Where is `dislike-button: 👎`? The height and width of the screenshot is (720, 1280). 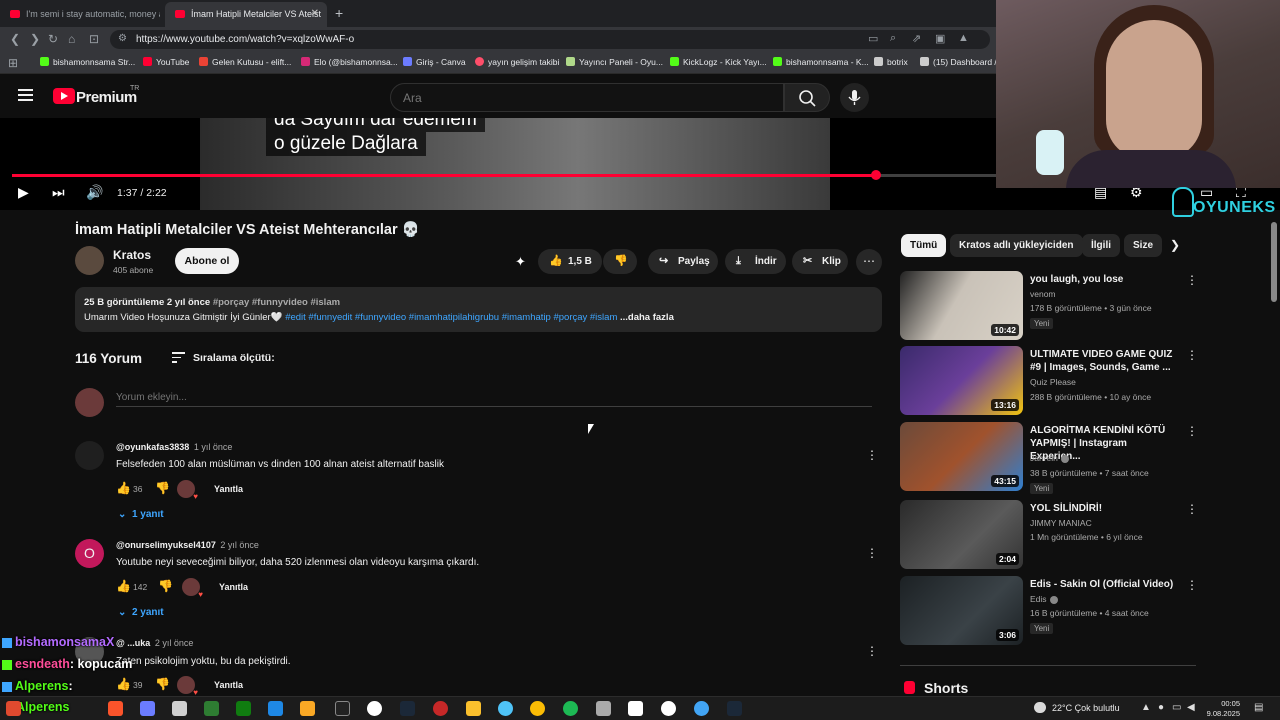
dislike-button: 👎 is located at coordinates (620, 261).